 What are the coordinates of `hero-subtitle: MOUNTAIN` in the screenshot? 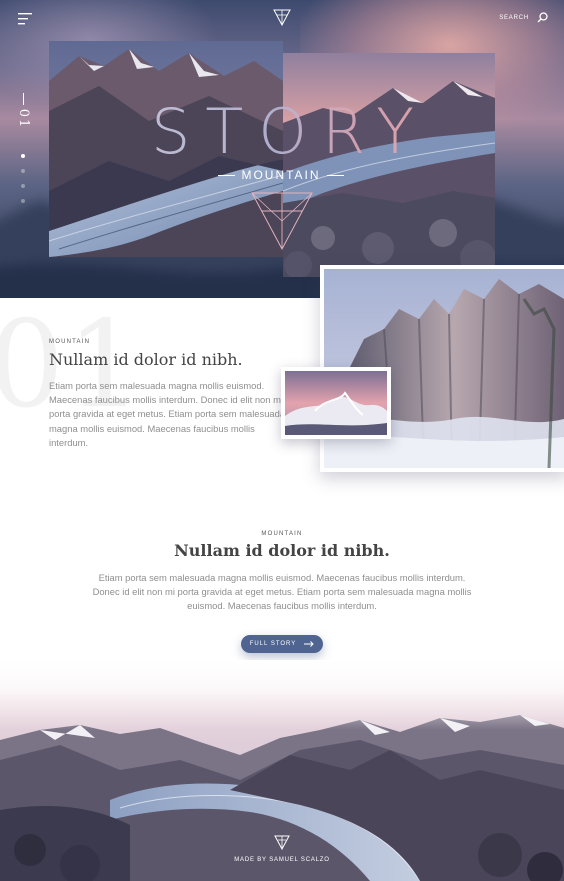 It's located at (281, 175).